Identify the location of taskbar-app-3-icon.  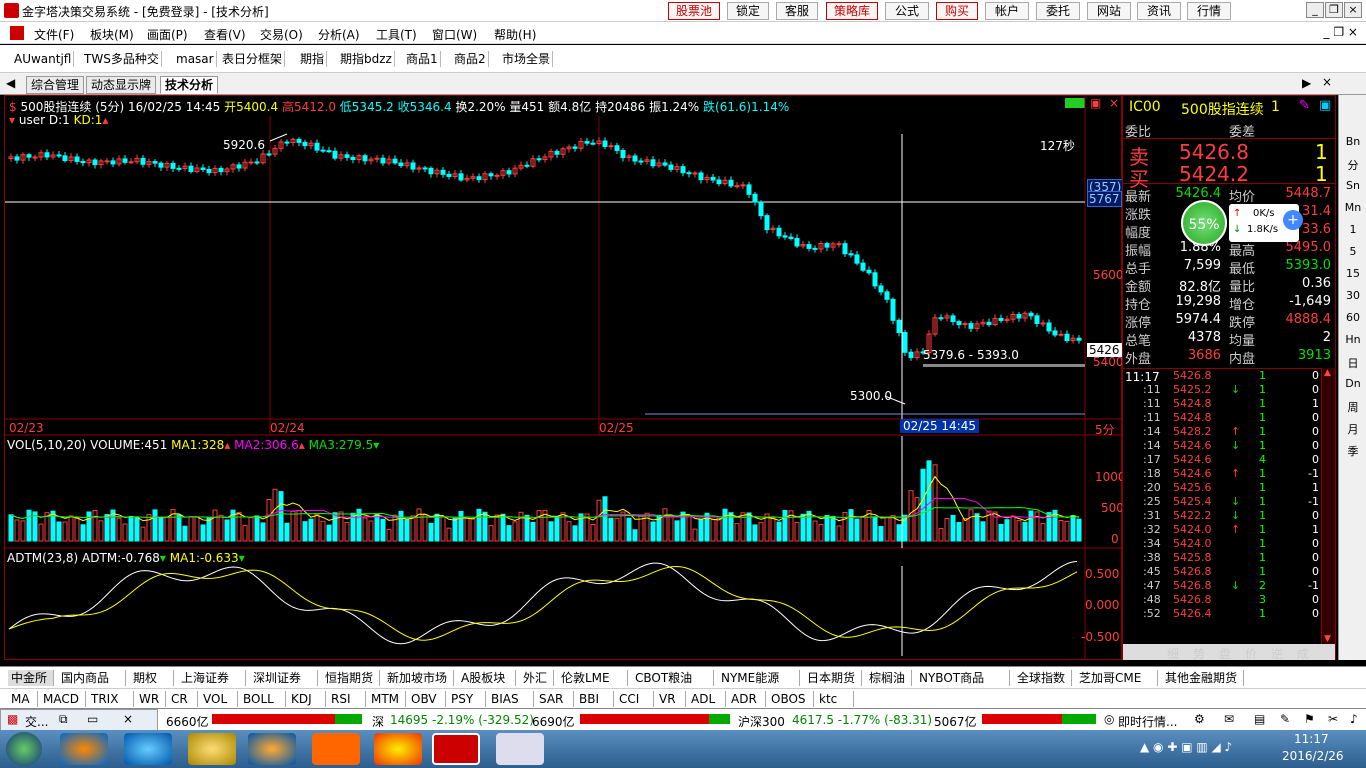
(520, 749).